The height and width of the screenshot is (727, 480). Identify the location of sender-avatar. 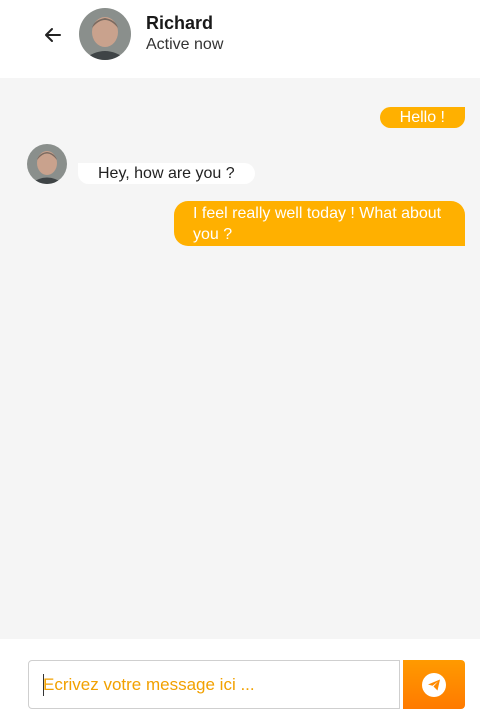
(47, 164).